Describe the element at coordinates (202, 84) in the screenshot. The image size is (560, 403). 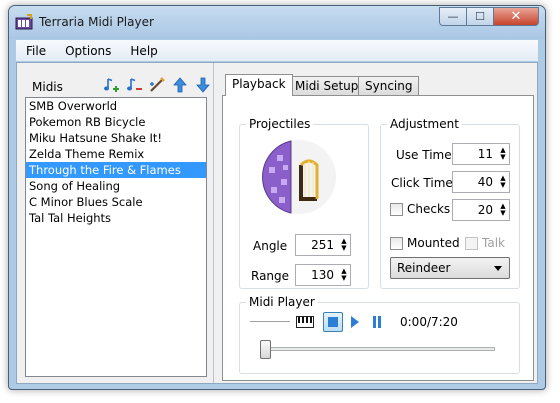
I see `move-down-icon` at that location.